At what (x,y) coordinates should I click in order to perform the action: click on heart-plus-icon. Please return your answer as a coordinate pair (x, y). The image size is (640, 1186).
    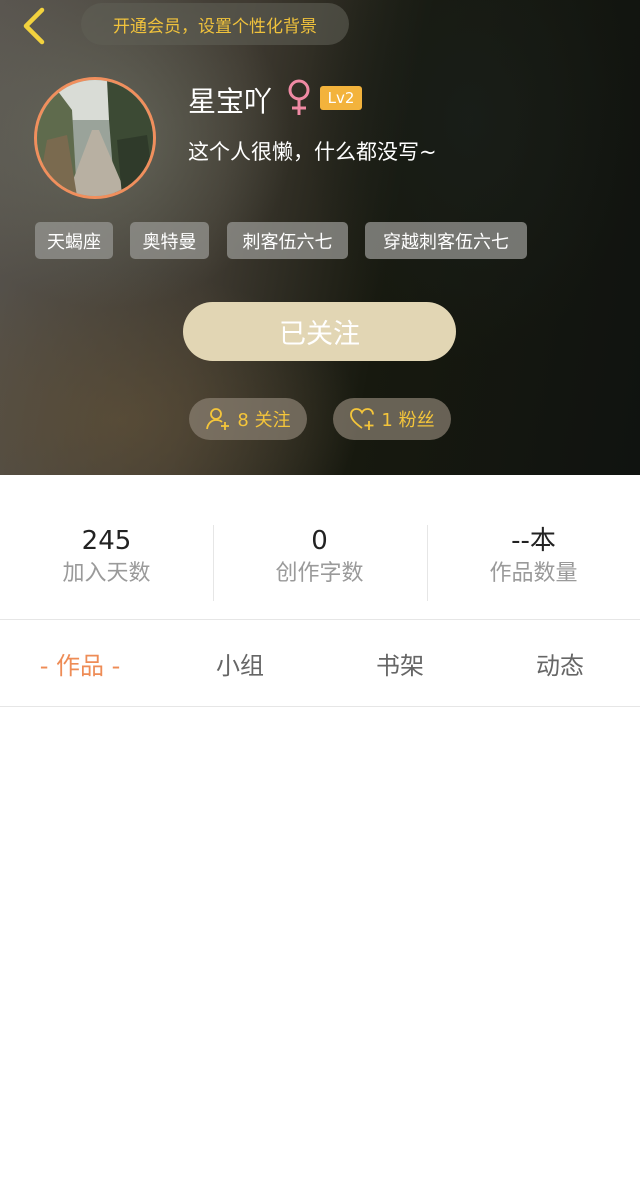
    Looking at the image, I should click on (362, 419).